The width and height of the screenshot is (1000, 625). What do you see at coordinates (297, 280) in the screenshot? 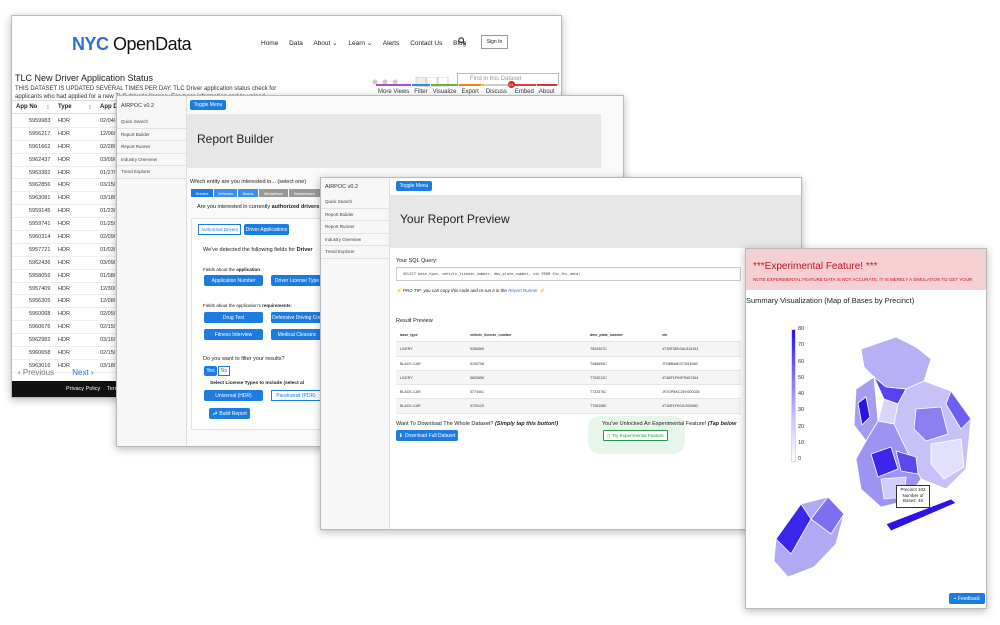
I see `field-driver-license-type: Driver License Type` at bounding box center [297, 280].